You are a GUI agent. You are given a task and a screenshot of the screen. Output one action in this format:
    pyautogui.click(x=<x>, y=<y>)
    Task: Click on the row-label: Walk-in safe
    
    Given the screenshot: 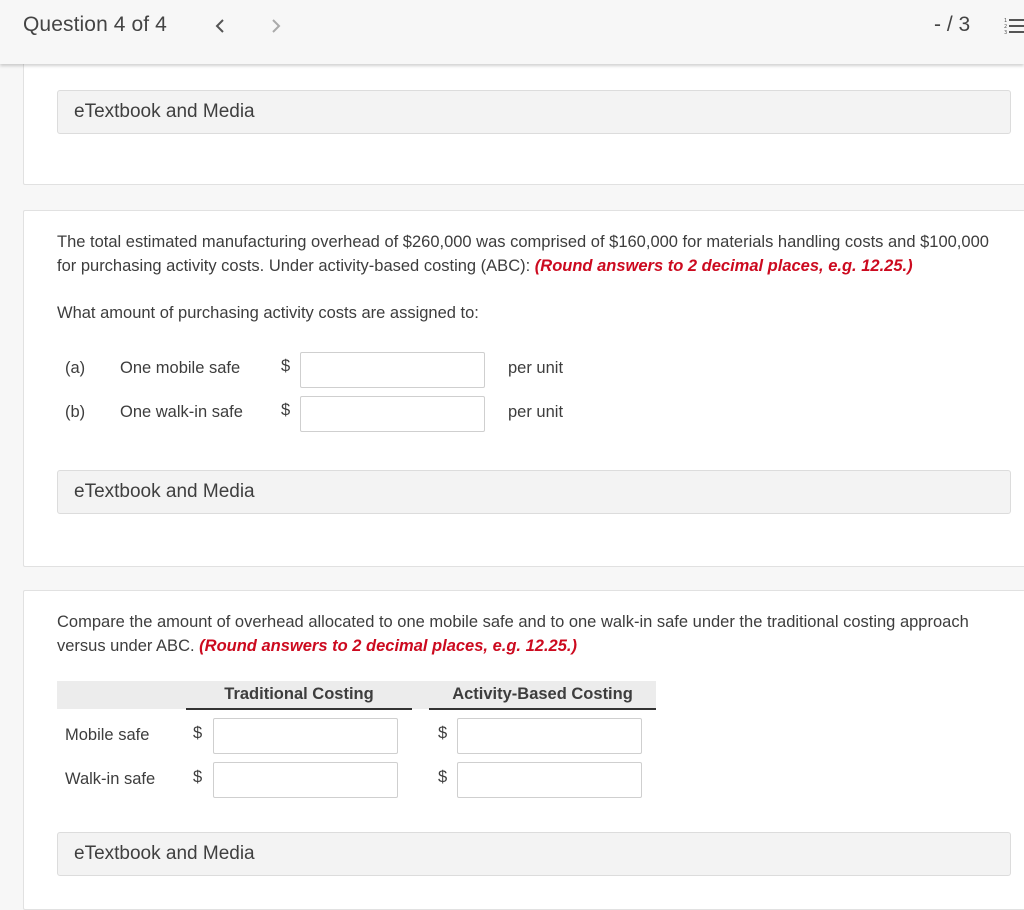 What is the action you would take?
    pyautogui.click(x=110, y=779)
    